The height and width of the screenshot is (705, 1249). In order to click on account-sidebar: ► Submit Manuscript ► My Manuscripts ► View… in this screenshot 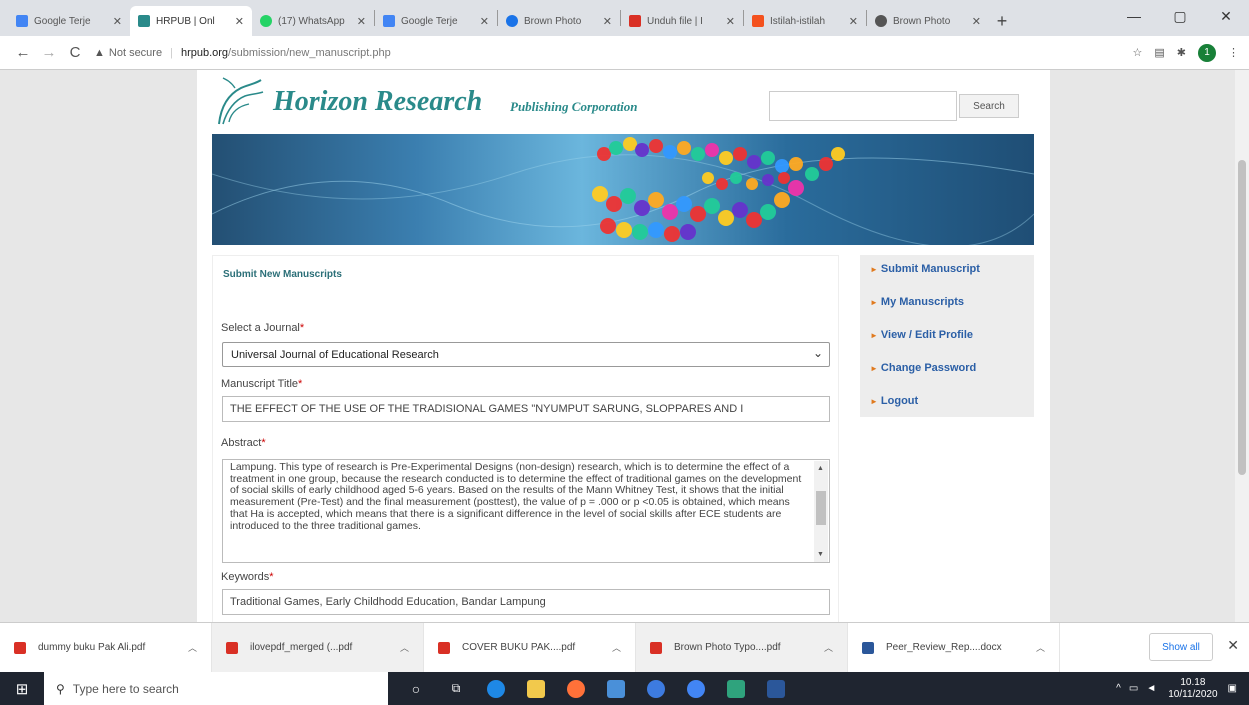, I will do `click(947, 336)`.